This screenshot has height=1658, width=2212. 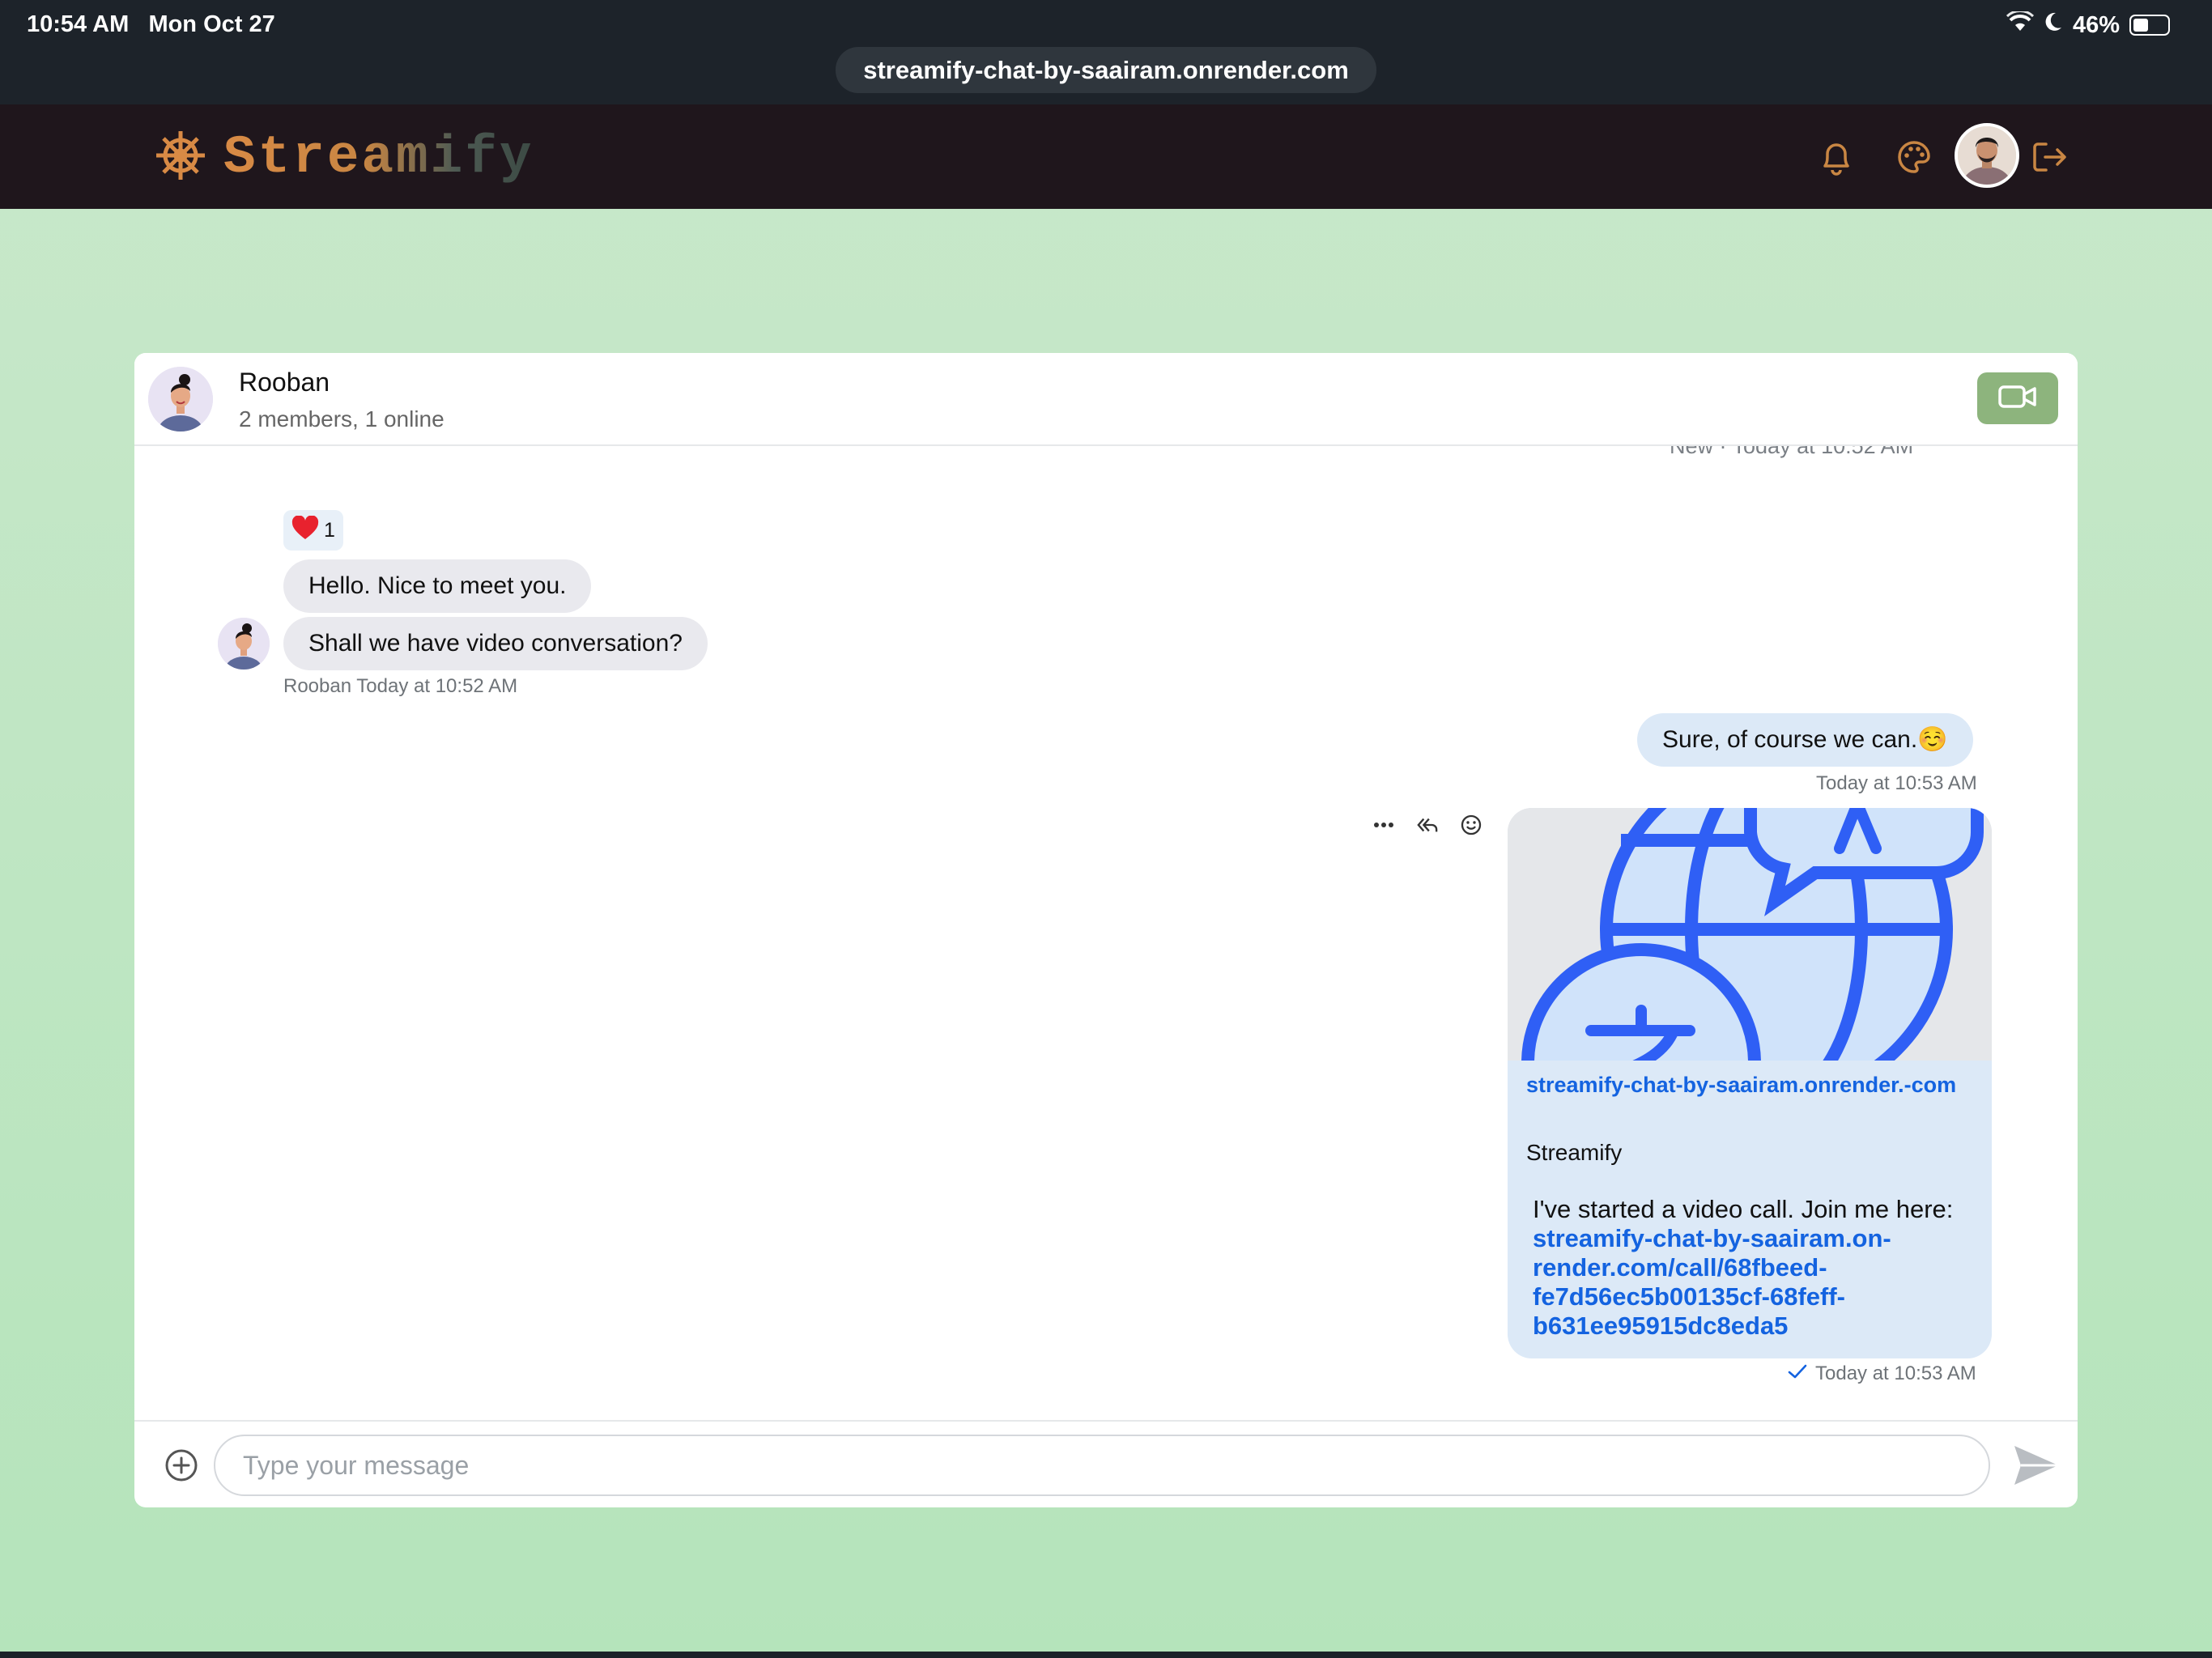 I want to click on preview-image, so click(x=1750, y=934).